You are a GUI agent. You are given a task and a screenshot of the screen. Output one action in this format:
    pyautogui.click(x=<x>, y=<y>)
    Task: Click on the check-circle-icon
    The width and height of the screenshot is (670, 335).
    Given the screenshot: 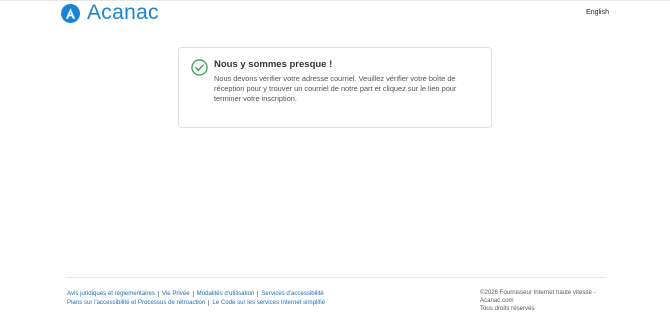 What is the action you would take?
    pyautogui.click(x=199, y=67)
    